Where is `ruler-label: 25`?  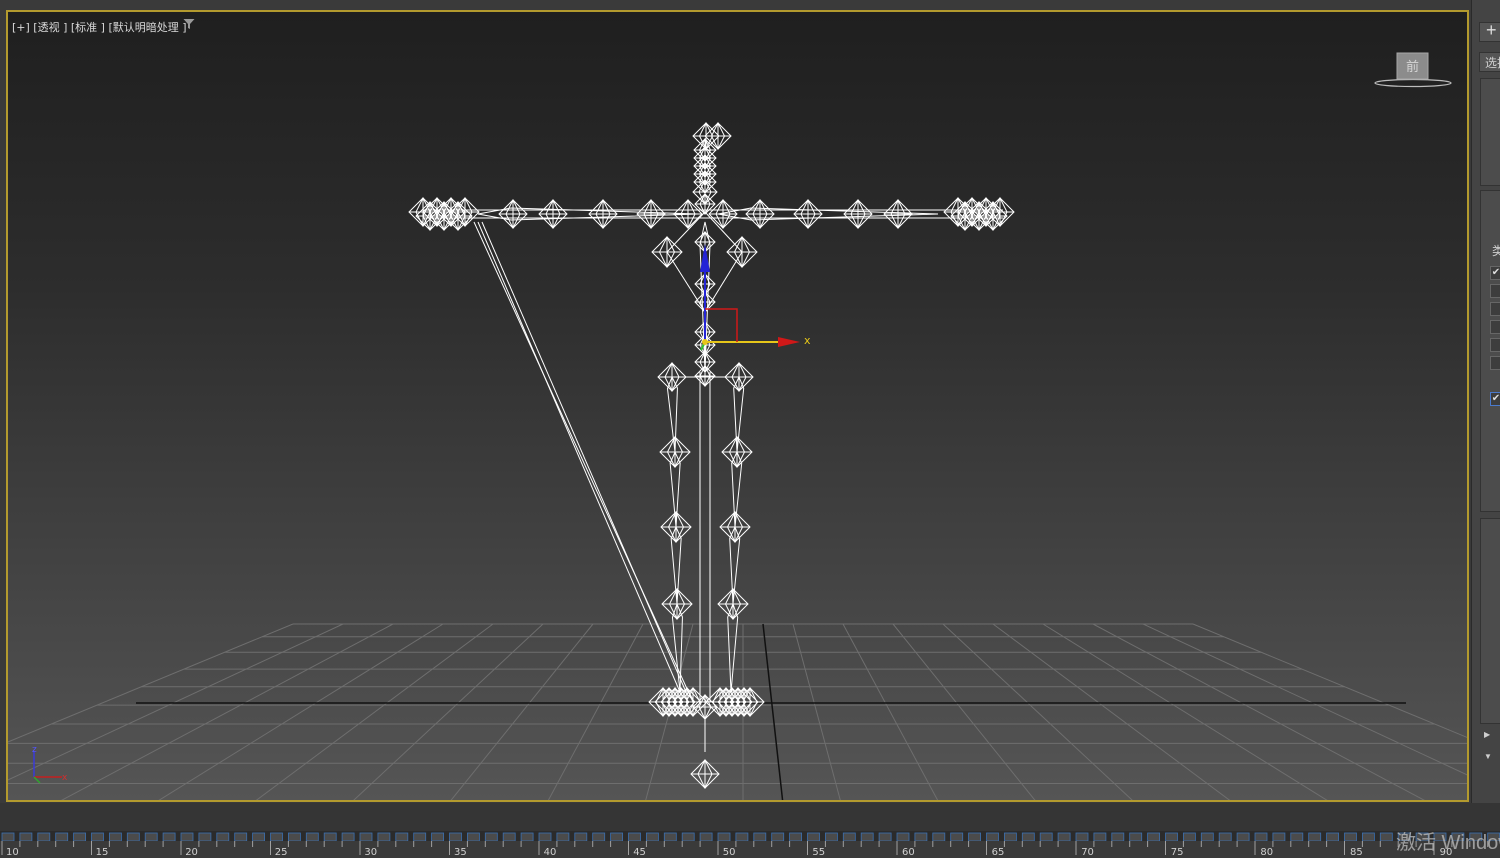
ruler-label: 25 is located at coordinates (281, 852).